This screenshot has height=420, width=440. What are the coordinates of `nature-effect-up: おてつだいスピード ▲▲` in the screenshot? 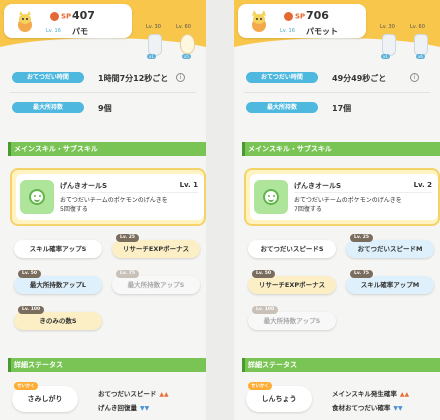 It's located at (133, 393).